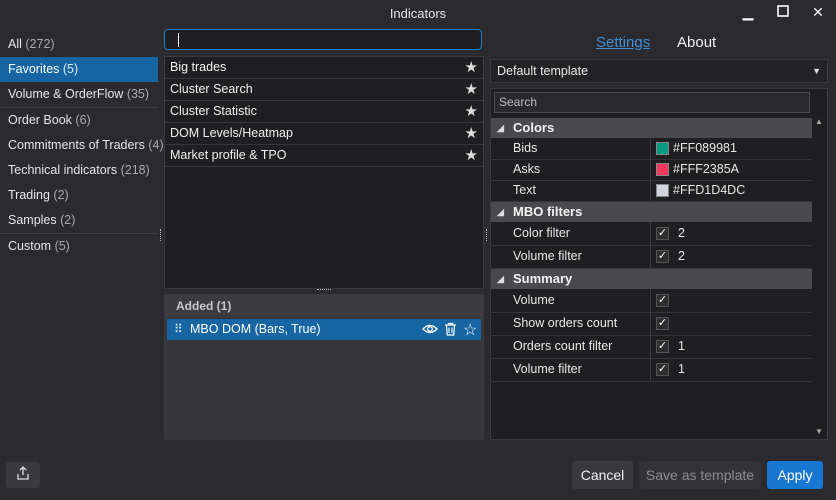 The width and height of the screenshot is (836, 500). Describe the element at coordinates (79, 170) in the screenshot. I see `category-technical-indicators: Technical indicators (218)` at that location.